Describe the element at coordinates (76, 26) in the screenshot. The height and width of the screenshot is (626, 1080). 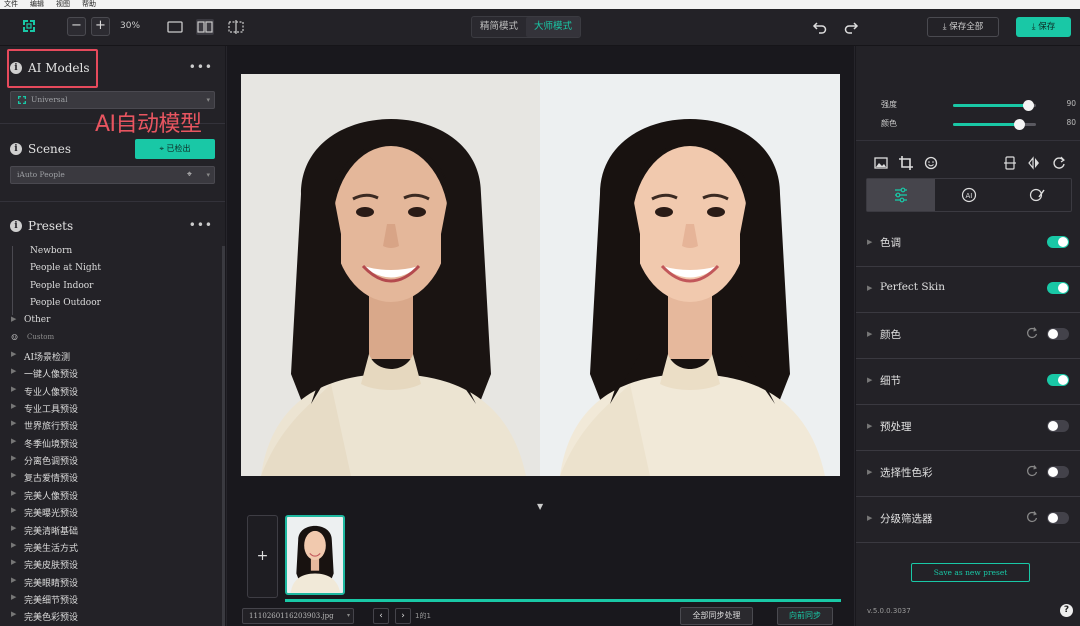
I see `zoom-out-button: −` at that location.